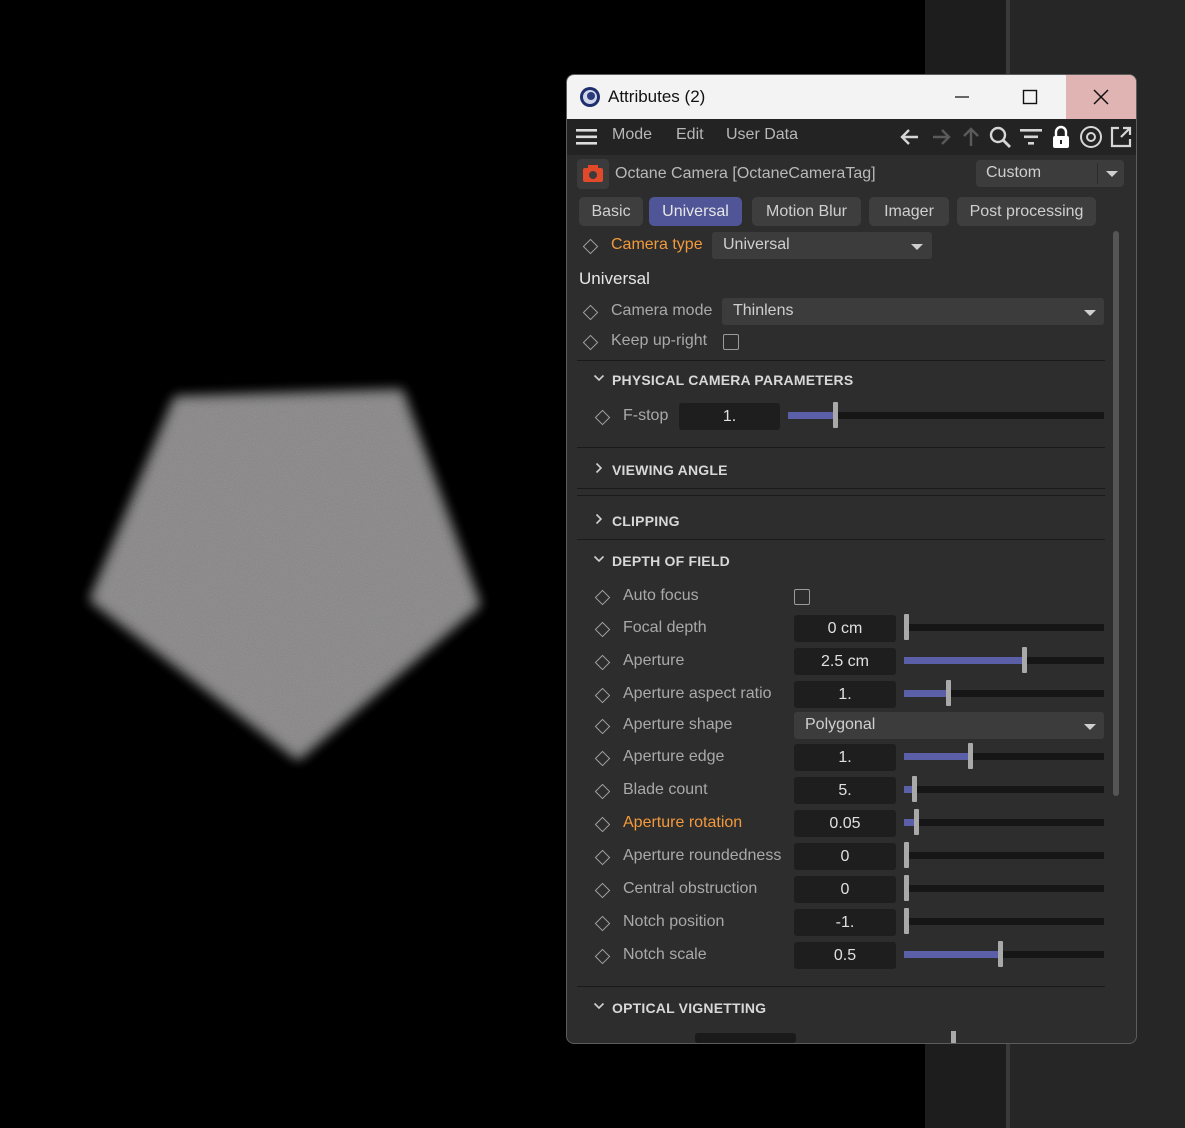  I want to click on tab-motion-blur: Motion Blur, so click(806, 211).